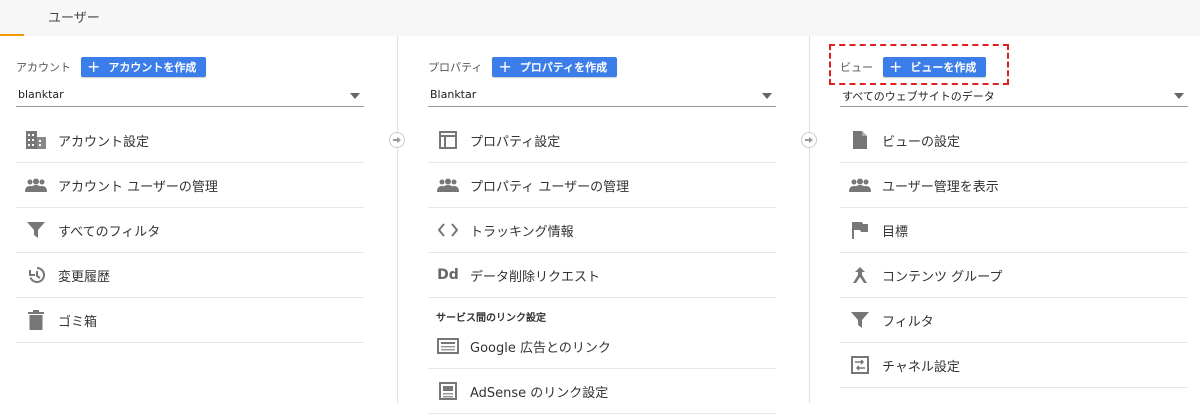 Image resolution: width=1200 pixels, height=414 pixels. What do you see at coordinates (908, 322) in the screenshot?
I see `menu-item-label: フィルタ` at bounding box center [908, 322].